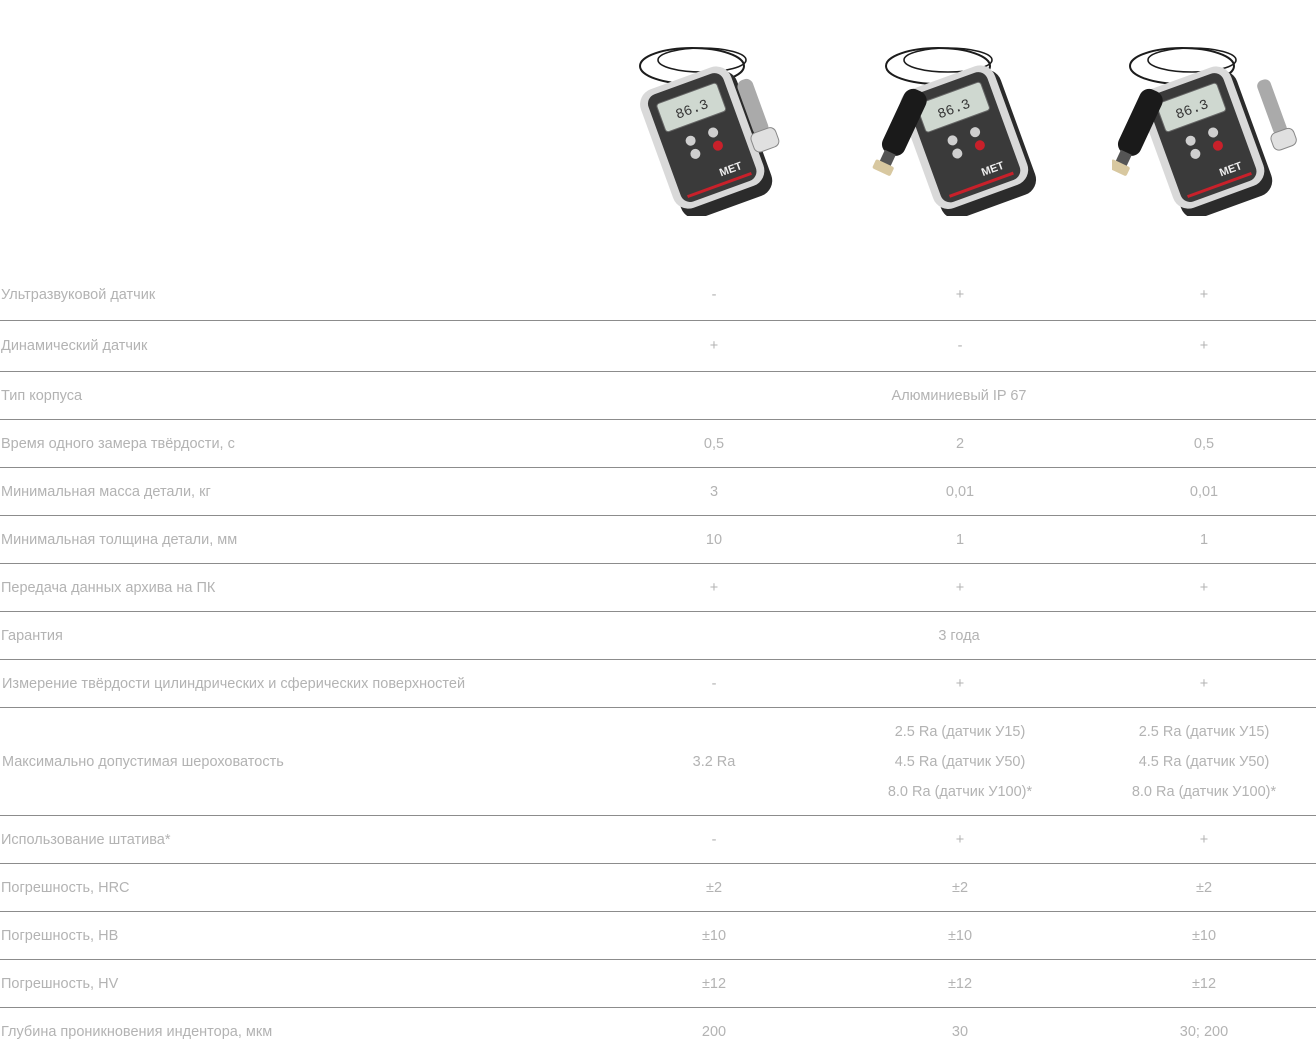 The height and width of the screenshot is (1056, 1316). Describe the element at coordinates (658, 936) in the screenshot. I see `table-row-error-hb: Погрешность, HB ±10 ±10 ±10` at that location.